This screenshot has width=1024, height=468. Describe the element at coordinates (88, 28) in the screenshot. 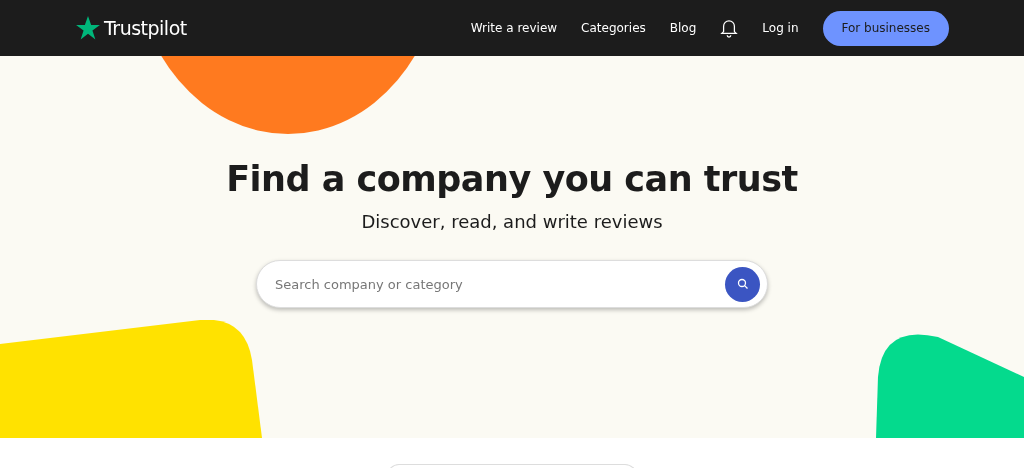

I see `star-icon` at that location.